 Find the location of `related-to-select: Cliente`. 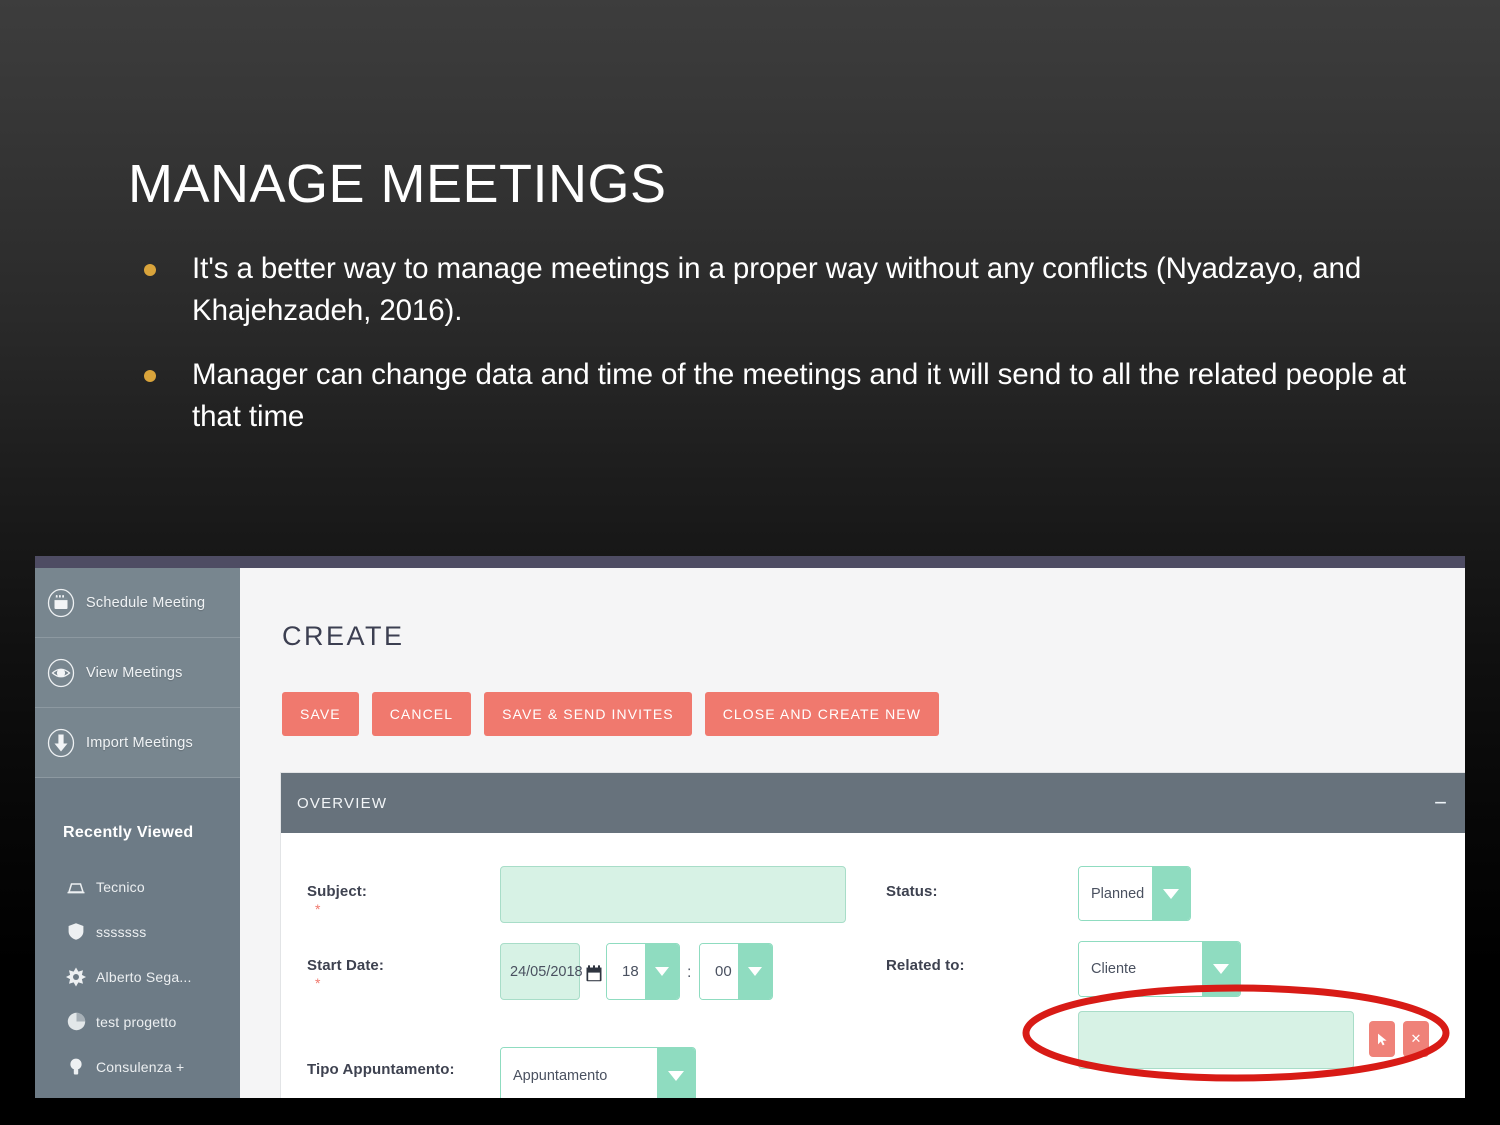

related-to-select: Cliente is located at coordinates (1159, 969).